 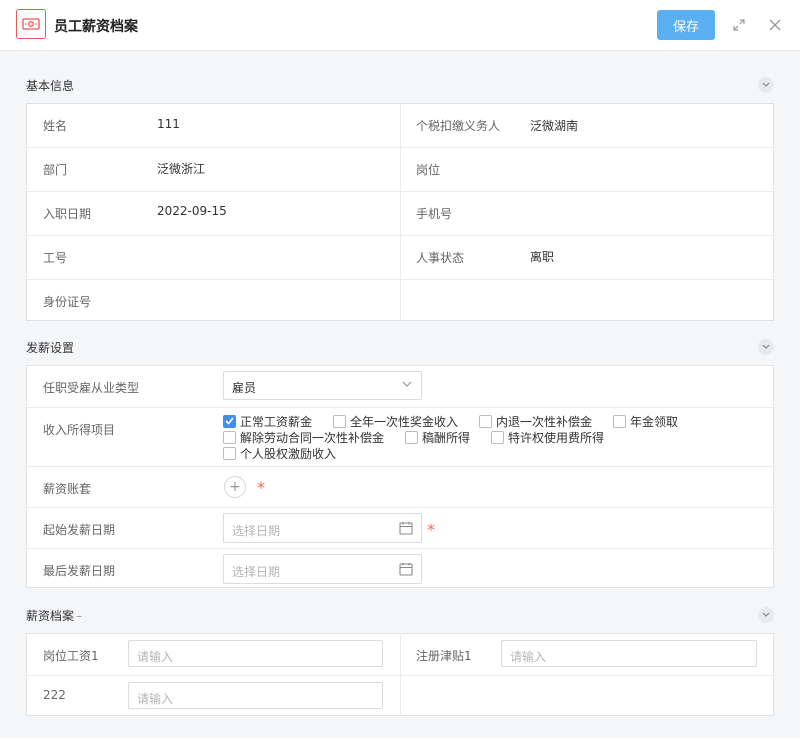 I want to click on start-date-label: 起始发薪日期, so click(x=79, y=530).